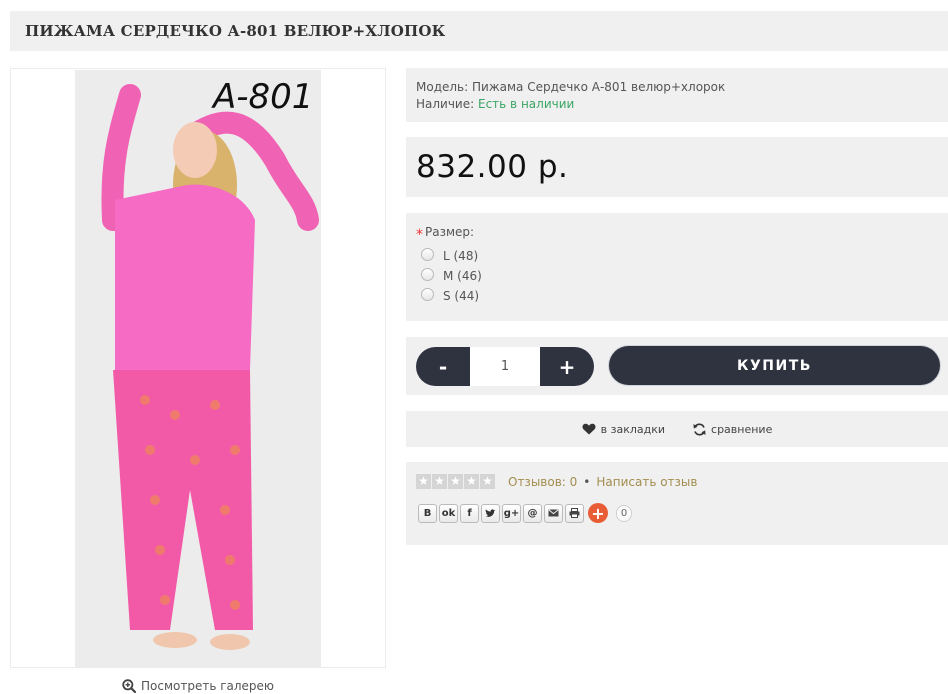  I want to click on bookmark-label: в закладки, so click(633, 429).